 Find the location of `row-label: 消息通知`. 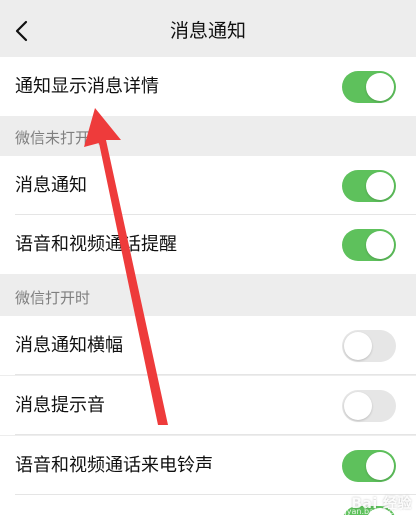

row-label: 消息通知 is located at coordinates (51, 185).